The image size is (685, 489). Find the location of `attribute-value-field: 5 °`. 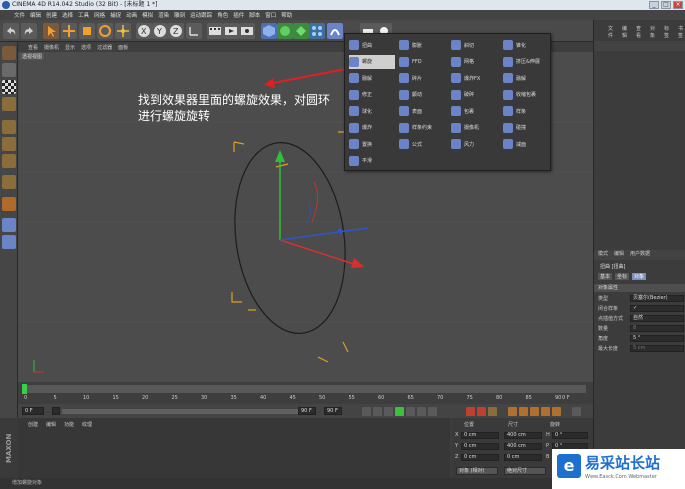

attribute-value-field: 5 ° is located at coordinates (657, 338).